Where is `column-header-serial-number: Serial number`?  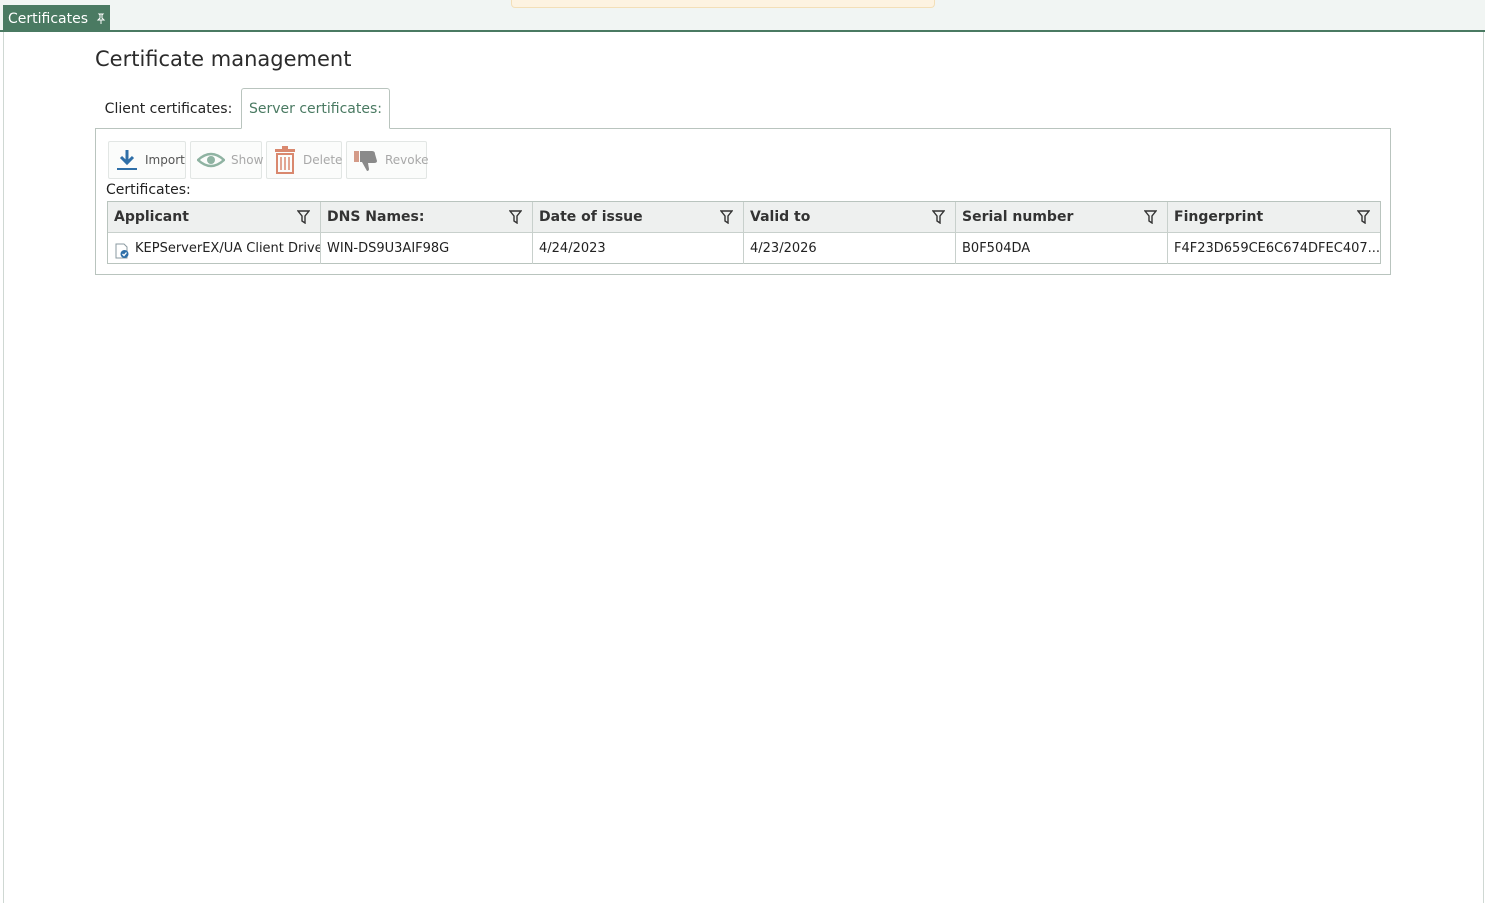 column-header-serial-number: Serial number is located at coordinates (1062, 217).